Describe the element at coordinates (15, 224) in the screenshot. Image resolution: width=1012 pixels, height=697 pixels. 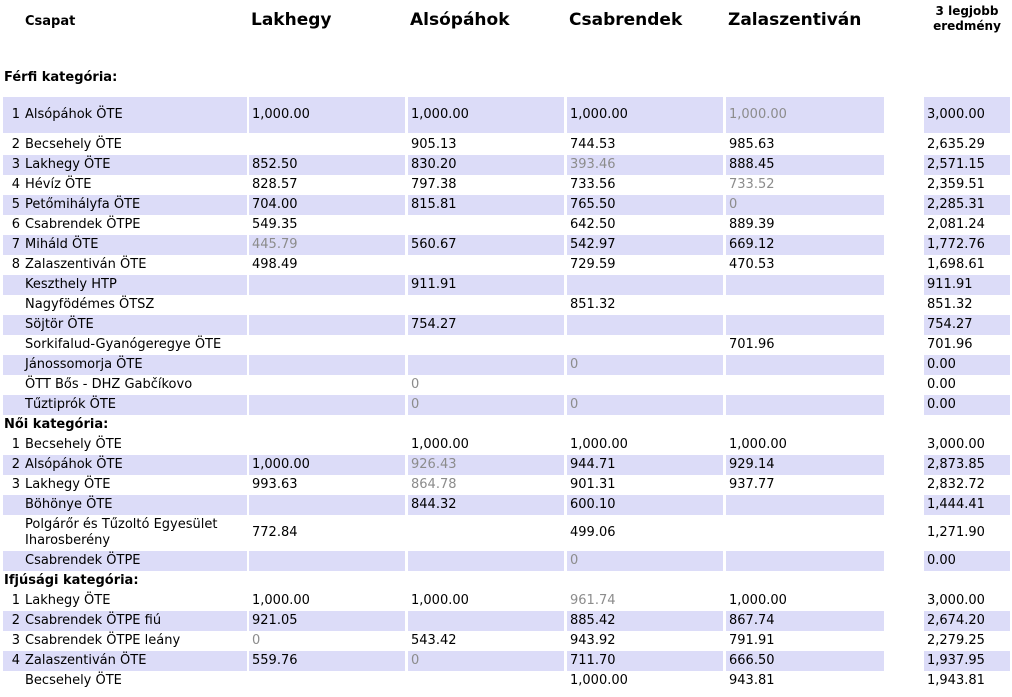
I see `rank-cell: 6` at that location.